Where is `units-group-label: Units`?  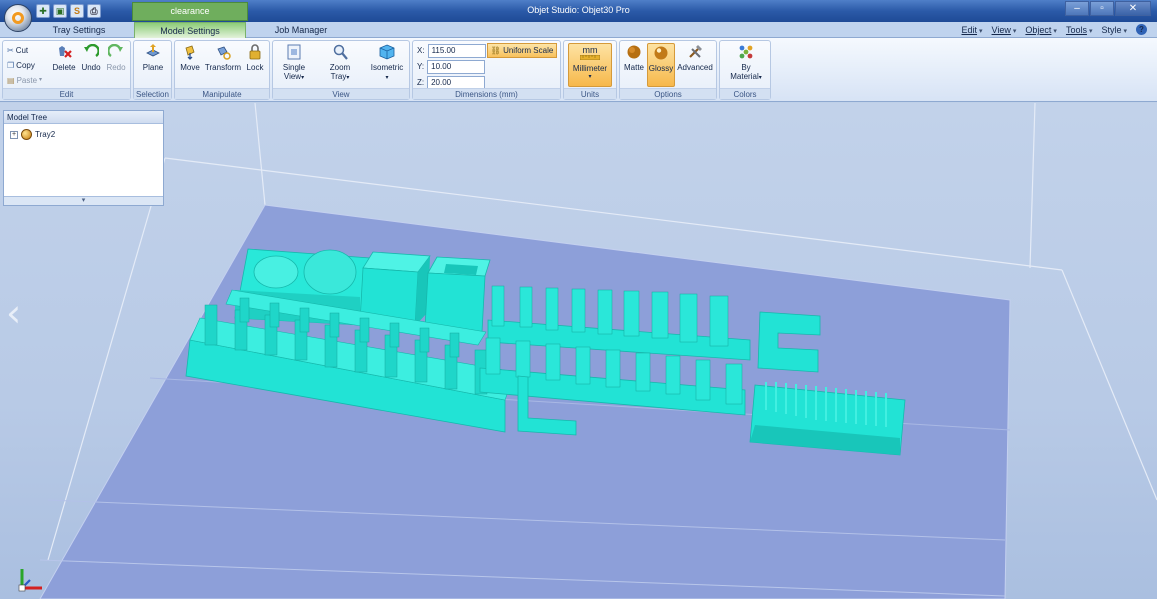
units-group-label: Units is located at coordinates (590, 93).